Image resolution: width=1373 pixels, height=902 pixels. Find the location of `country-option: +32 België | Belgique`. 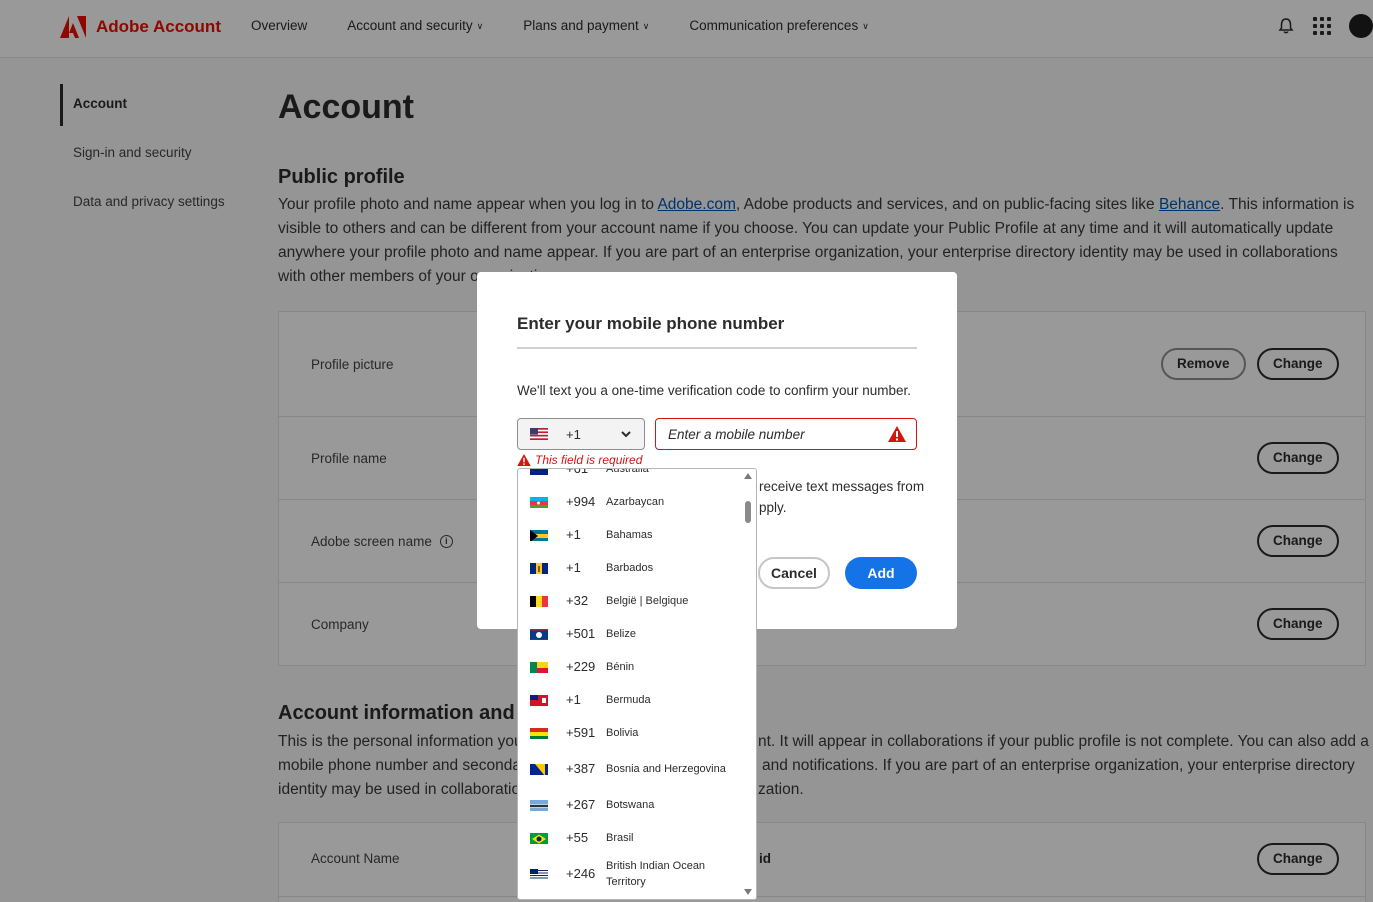

country-option: +32 België | Belgique is located at coordinates (629, 600).